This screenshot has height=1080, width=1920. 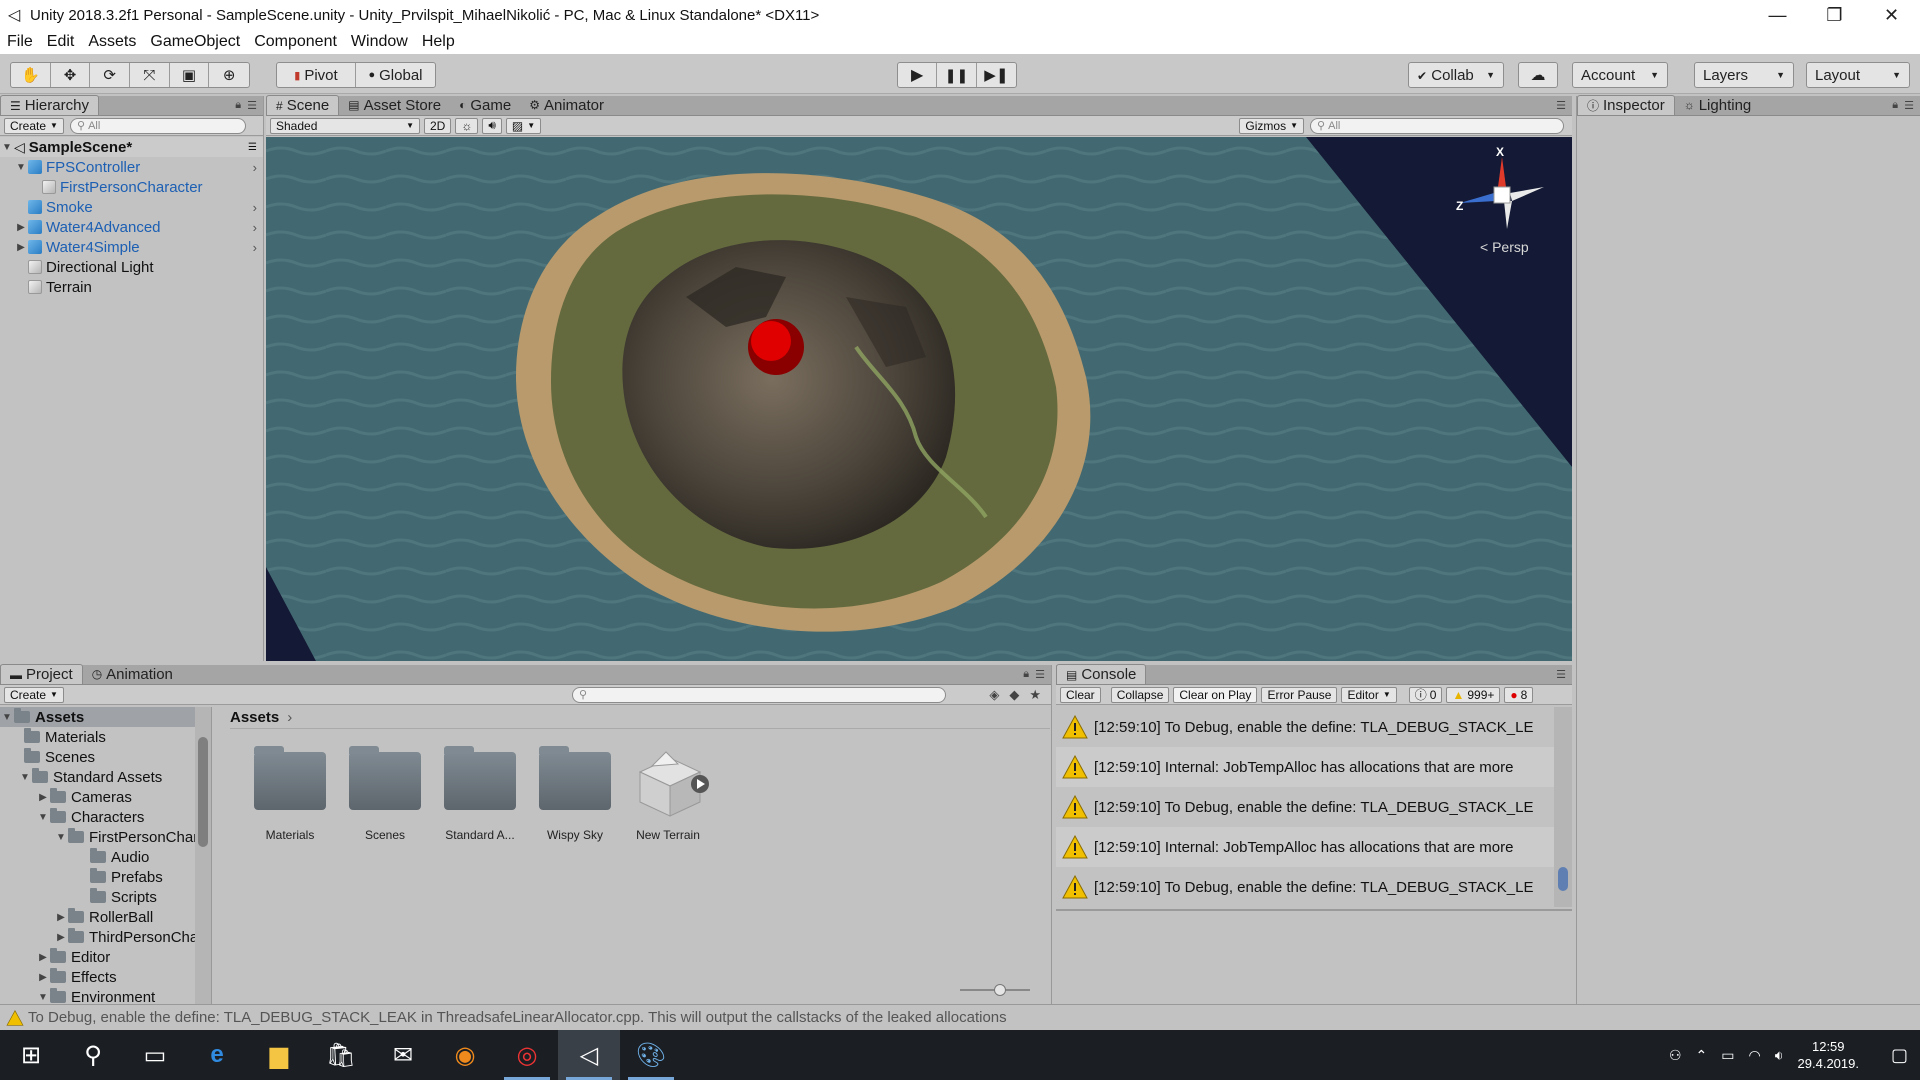 I want to click on icon-size-slider, so click(x=995, y=990).